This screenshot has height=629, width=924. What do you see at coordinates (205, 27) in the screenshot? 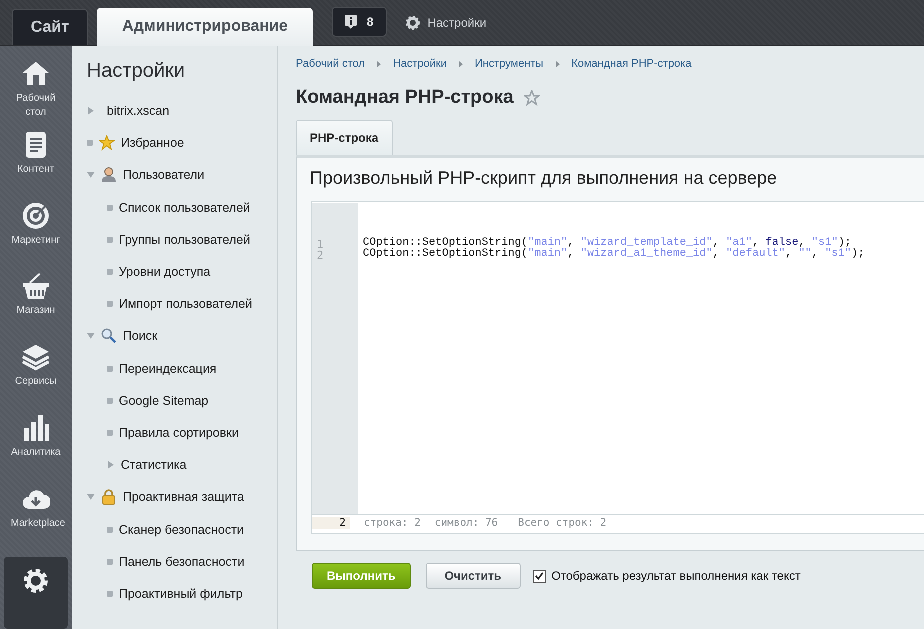
I see `top-tab: Администрирование` at bounding box center [205, 27].